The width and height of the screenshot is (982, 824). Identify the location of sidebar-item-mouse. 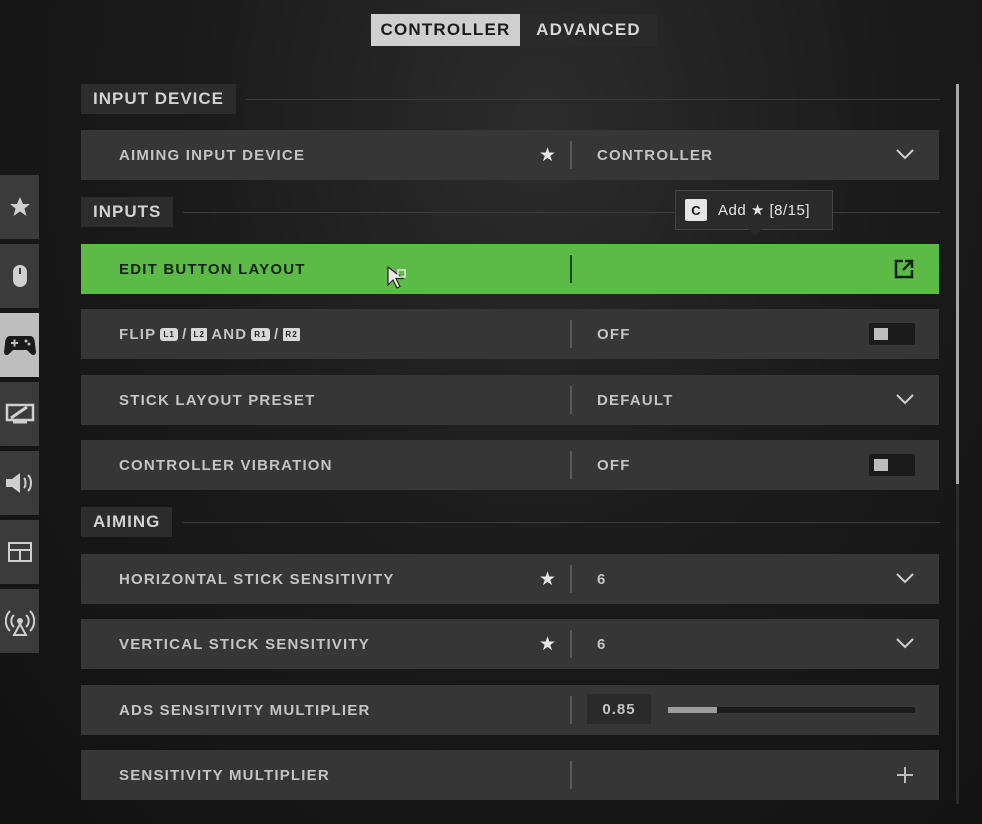
(19, 276).